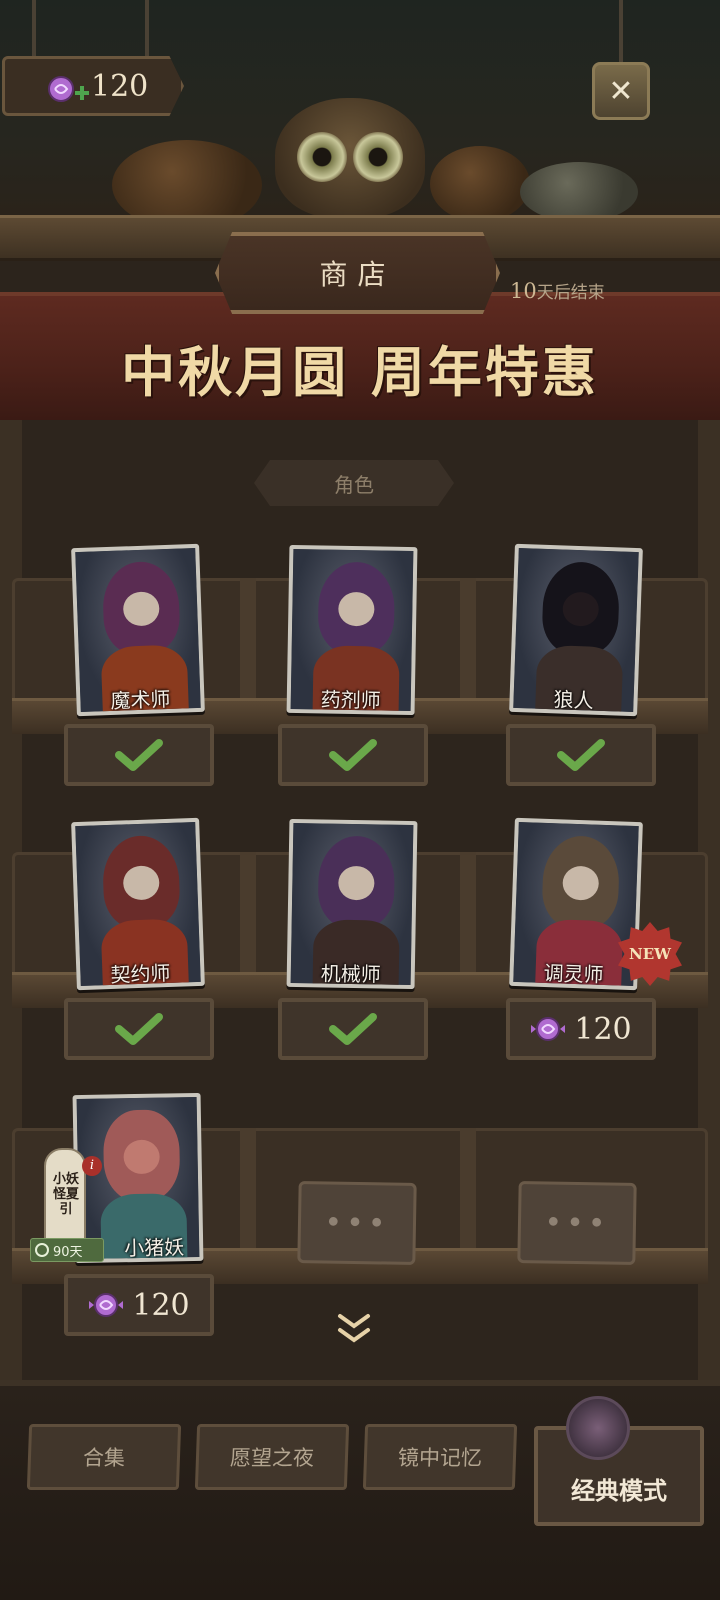 This screenshot has width=720, height=1600. Describe the element at coordinates (140, 699) in the screenshot. I see `character-name: 魔术师` at that location.